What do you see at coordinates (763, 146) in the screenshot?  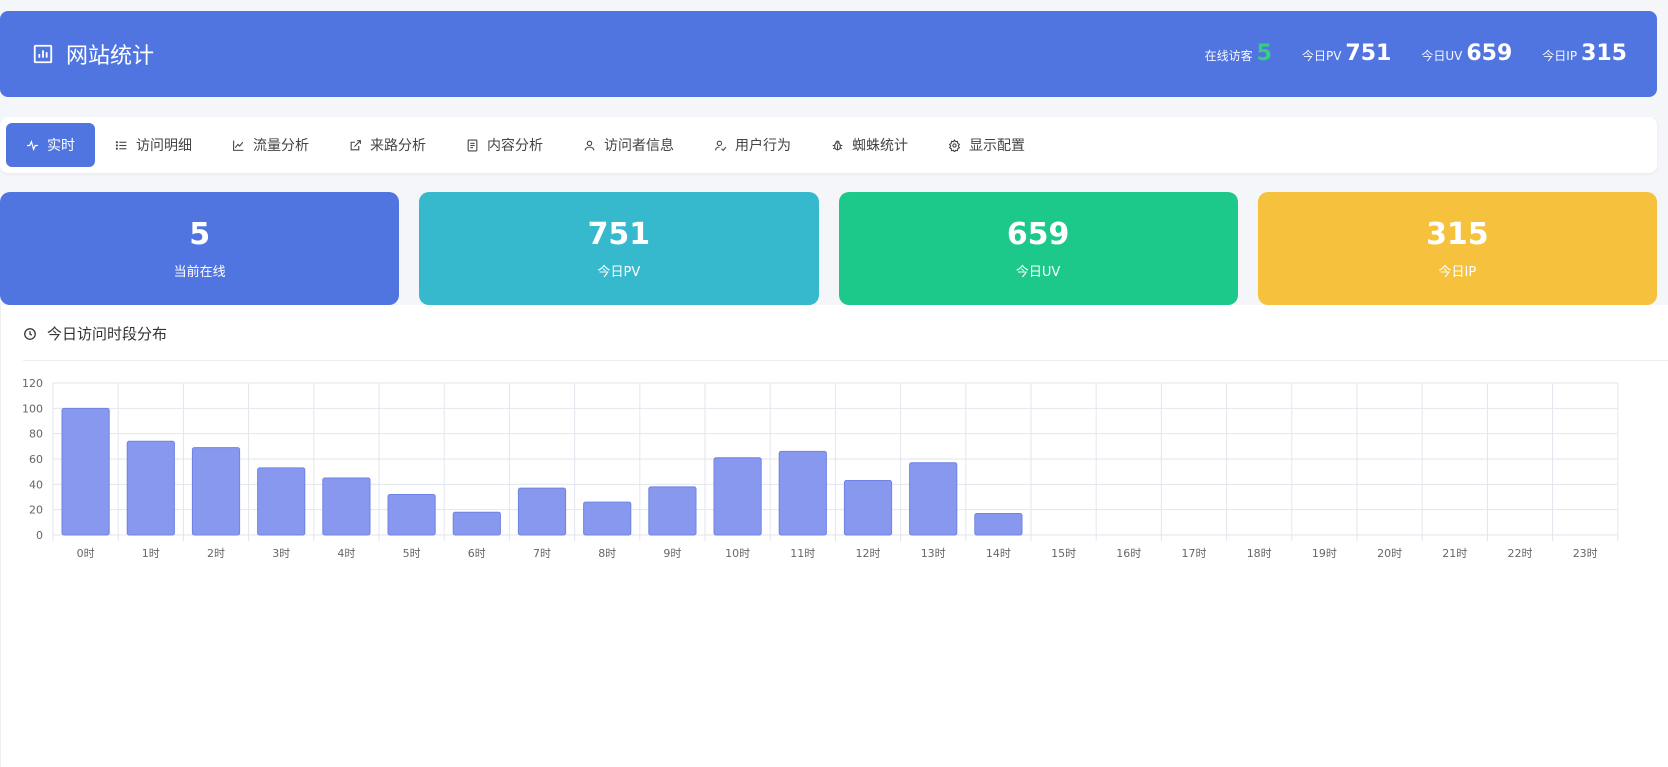 I see `tab-label: 用户行为` at bounding box center [763, 146].